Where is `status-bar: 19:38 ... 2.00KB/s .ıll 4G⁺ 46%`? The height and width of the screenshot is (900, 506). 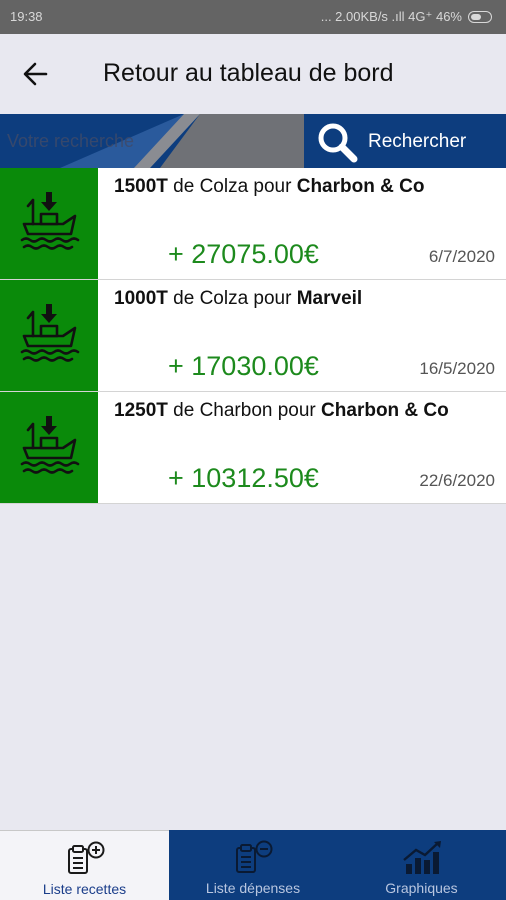 status-bar: 19:38 ... 2.00KB/s .ıll 4G⁺ 46% is located at coordinates (253, 17).